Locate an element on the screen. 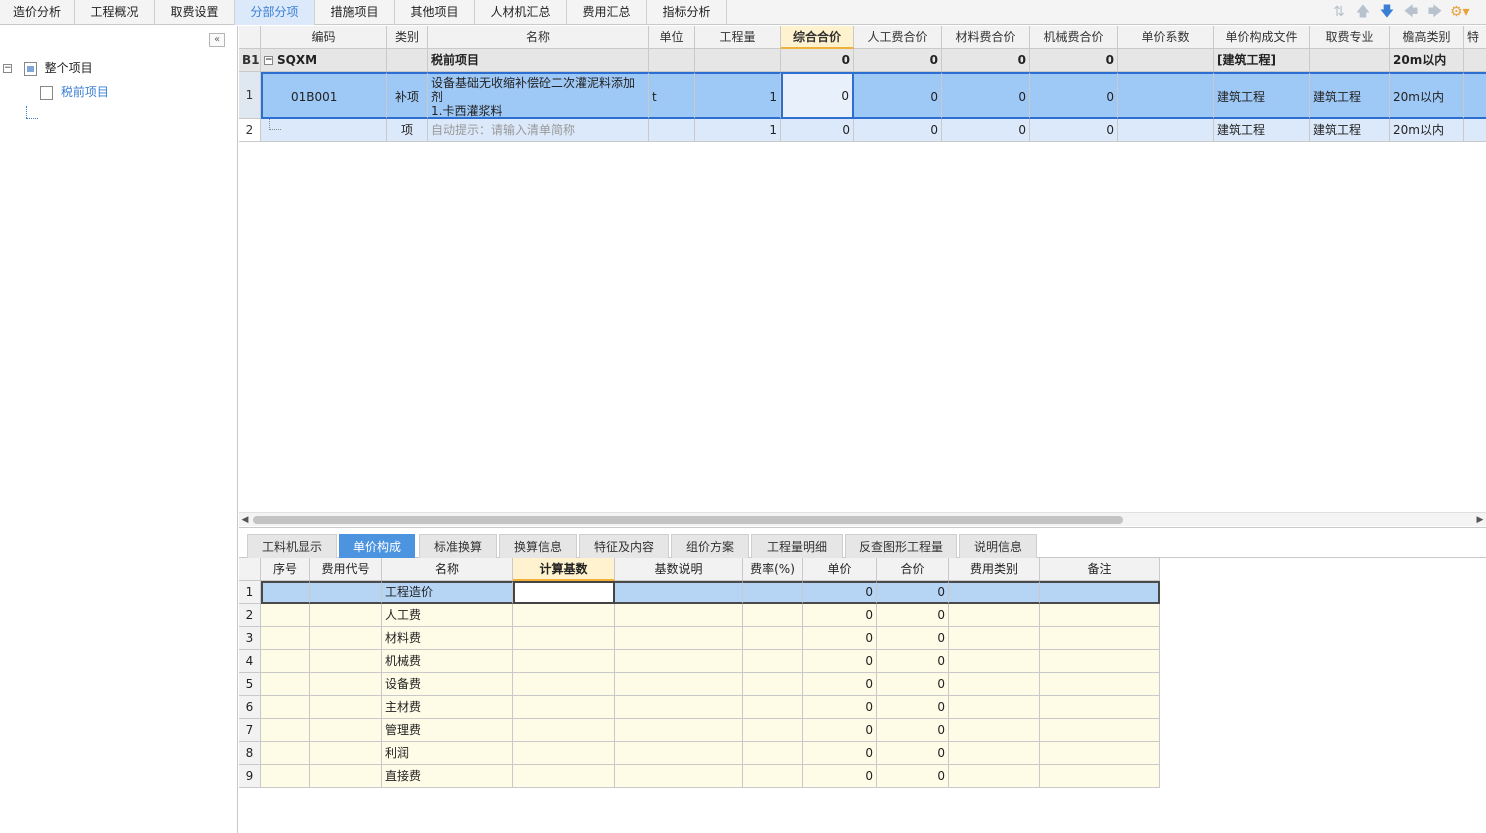  col-header-base-description: 基数说明 is located at coordinates (679, 569).